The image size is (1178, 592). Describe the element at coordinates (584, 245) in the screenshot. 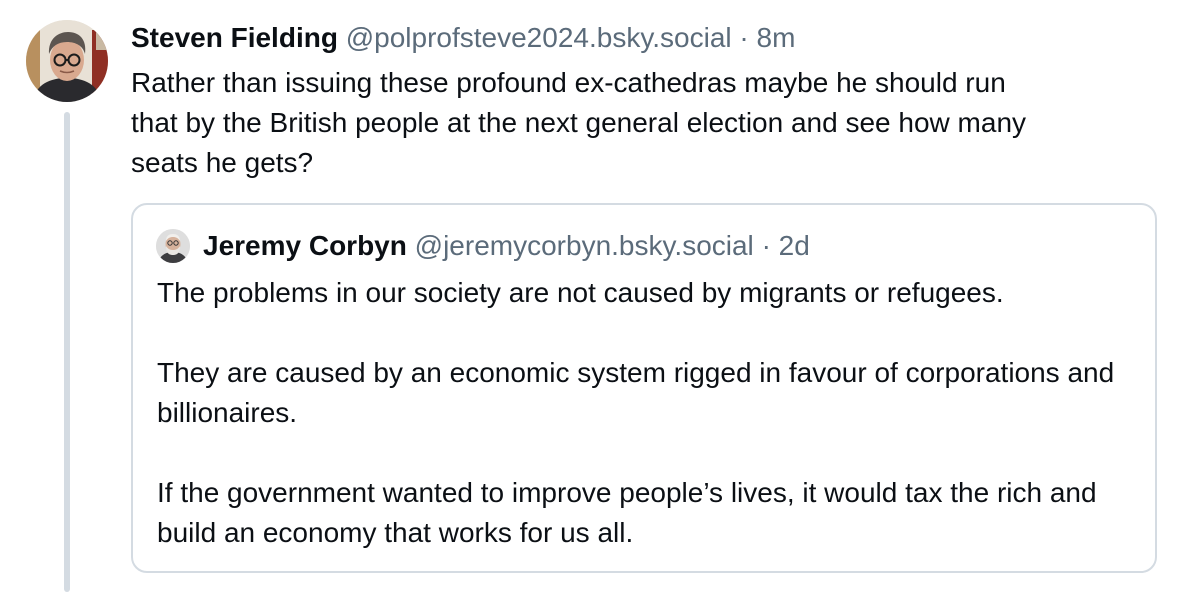

I see `quoted-author-handle: @jeremycorbyn.bsky.social` at that location.